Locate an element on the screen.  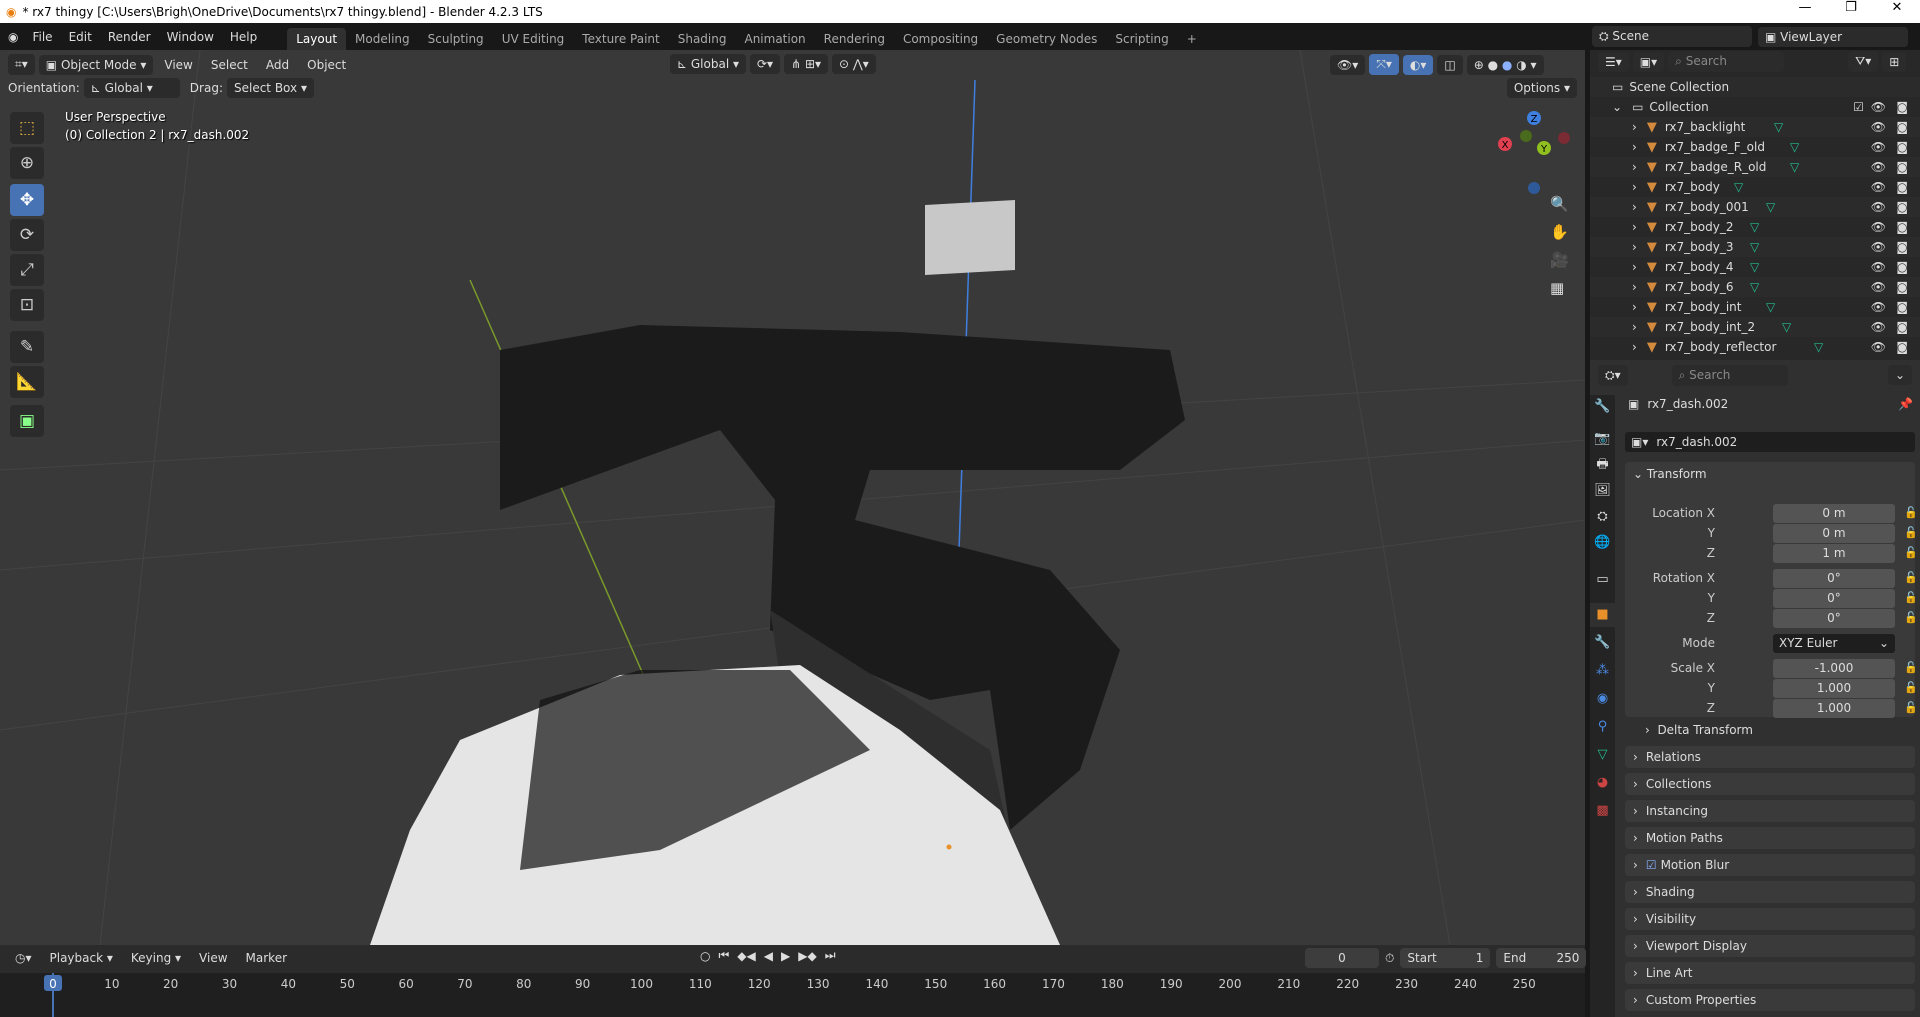
workspace-tab: Rendering is located at coordinates (854, 39).